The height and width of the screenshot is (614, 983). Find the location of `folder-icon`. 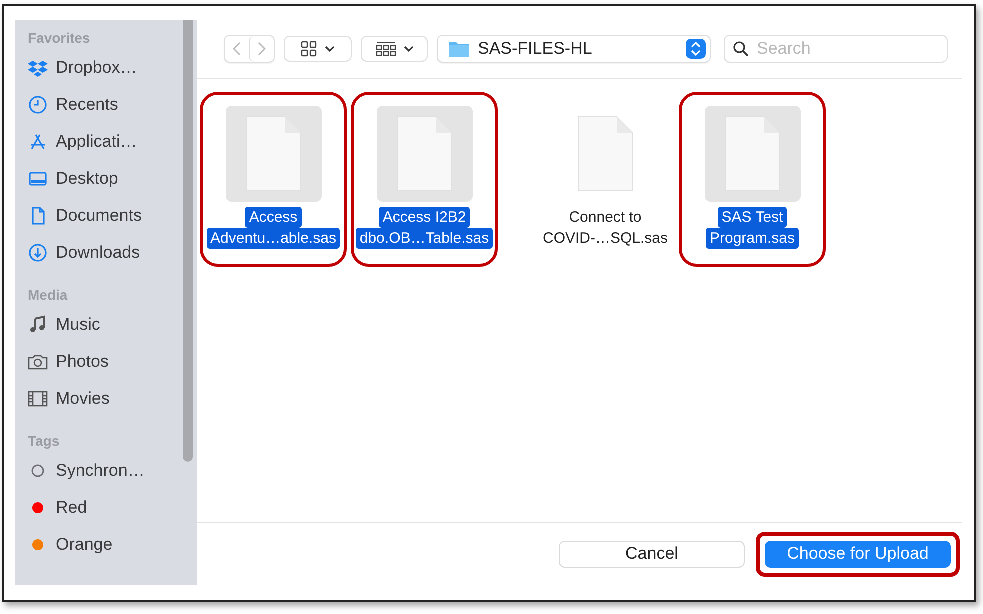

folder-icon is located at coordinates (459, 49).